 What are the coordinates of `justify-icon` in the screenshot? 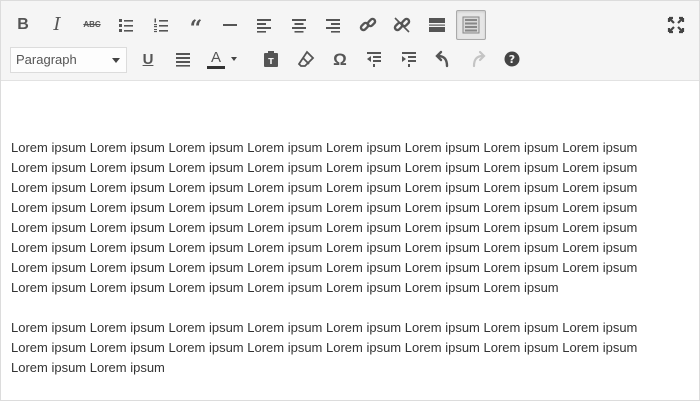 It's located at (183, 60).